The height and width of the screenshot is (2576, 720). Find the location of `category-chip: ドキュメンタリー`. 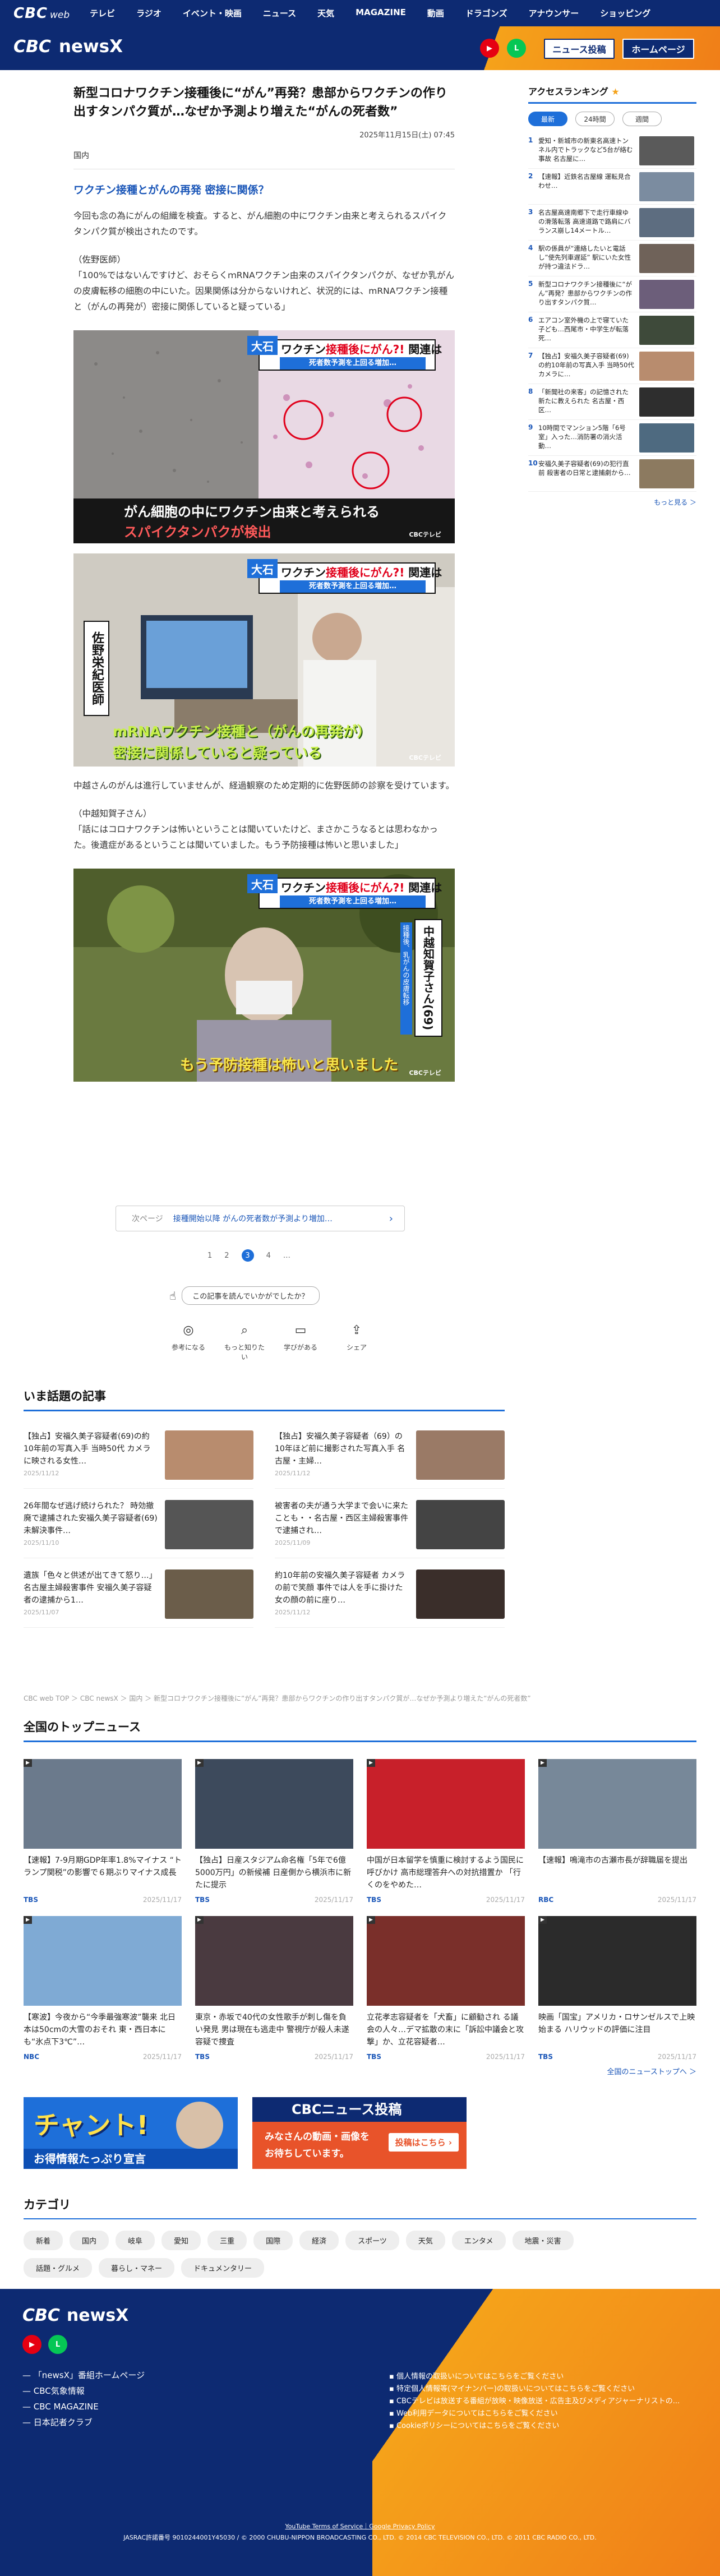

category-chip: ドキュメンタリー is located at coordinates (223, 2268).